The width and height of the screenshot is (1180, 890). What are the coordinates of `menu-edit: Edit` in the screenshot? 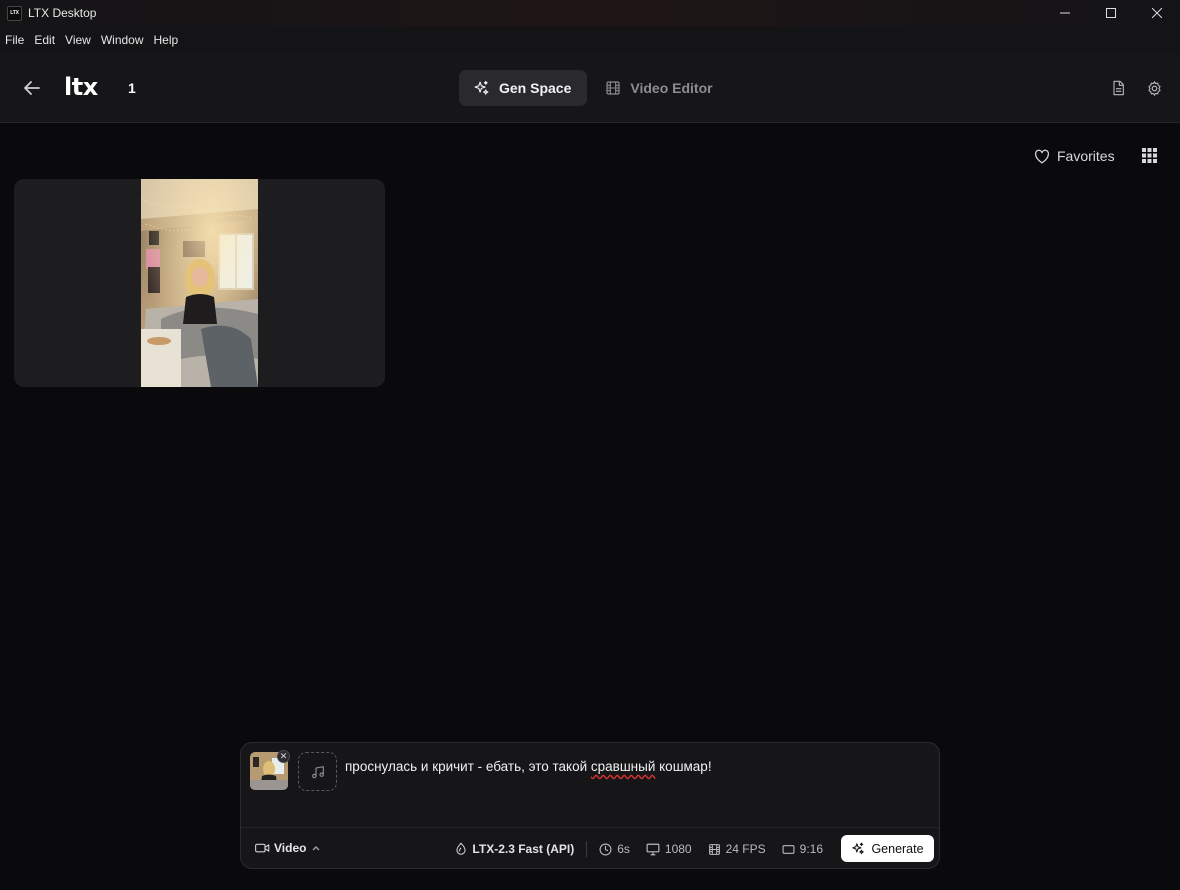 It's located at (44, 40).